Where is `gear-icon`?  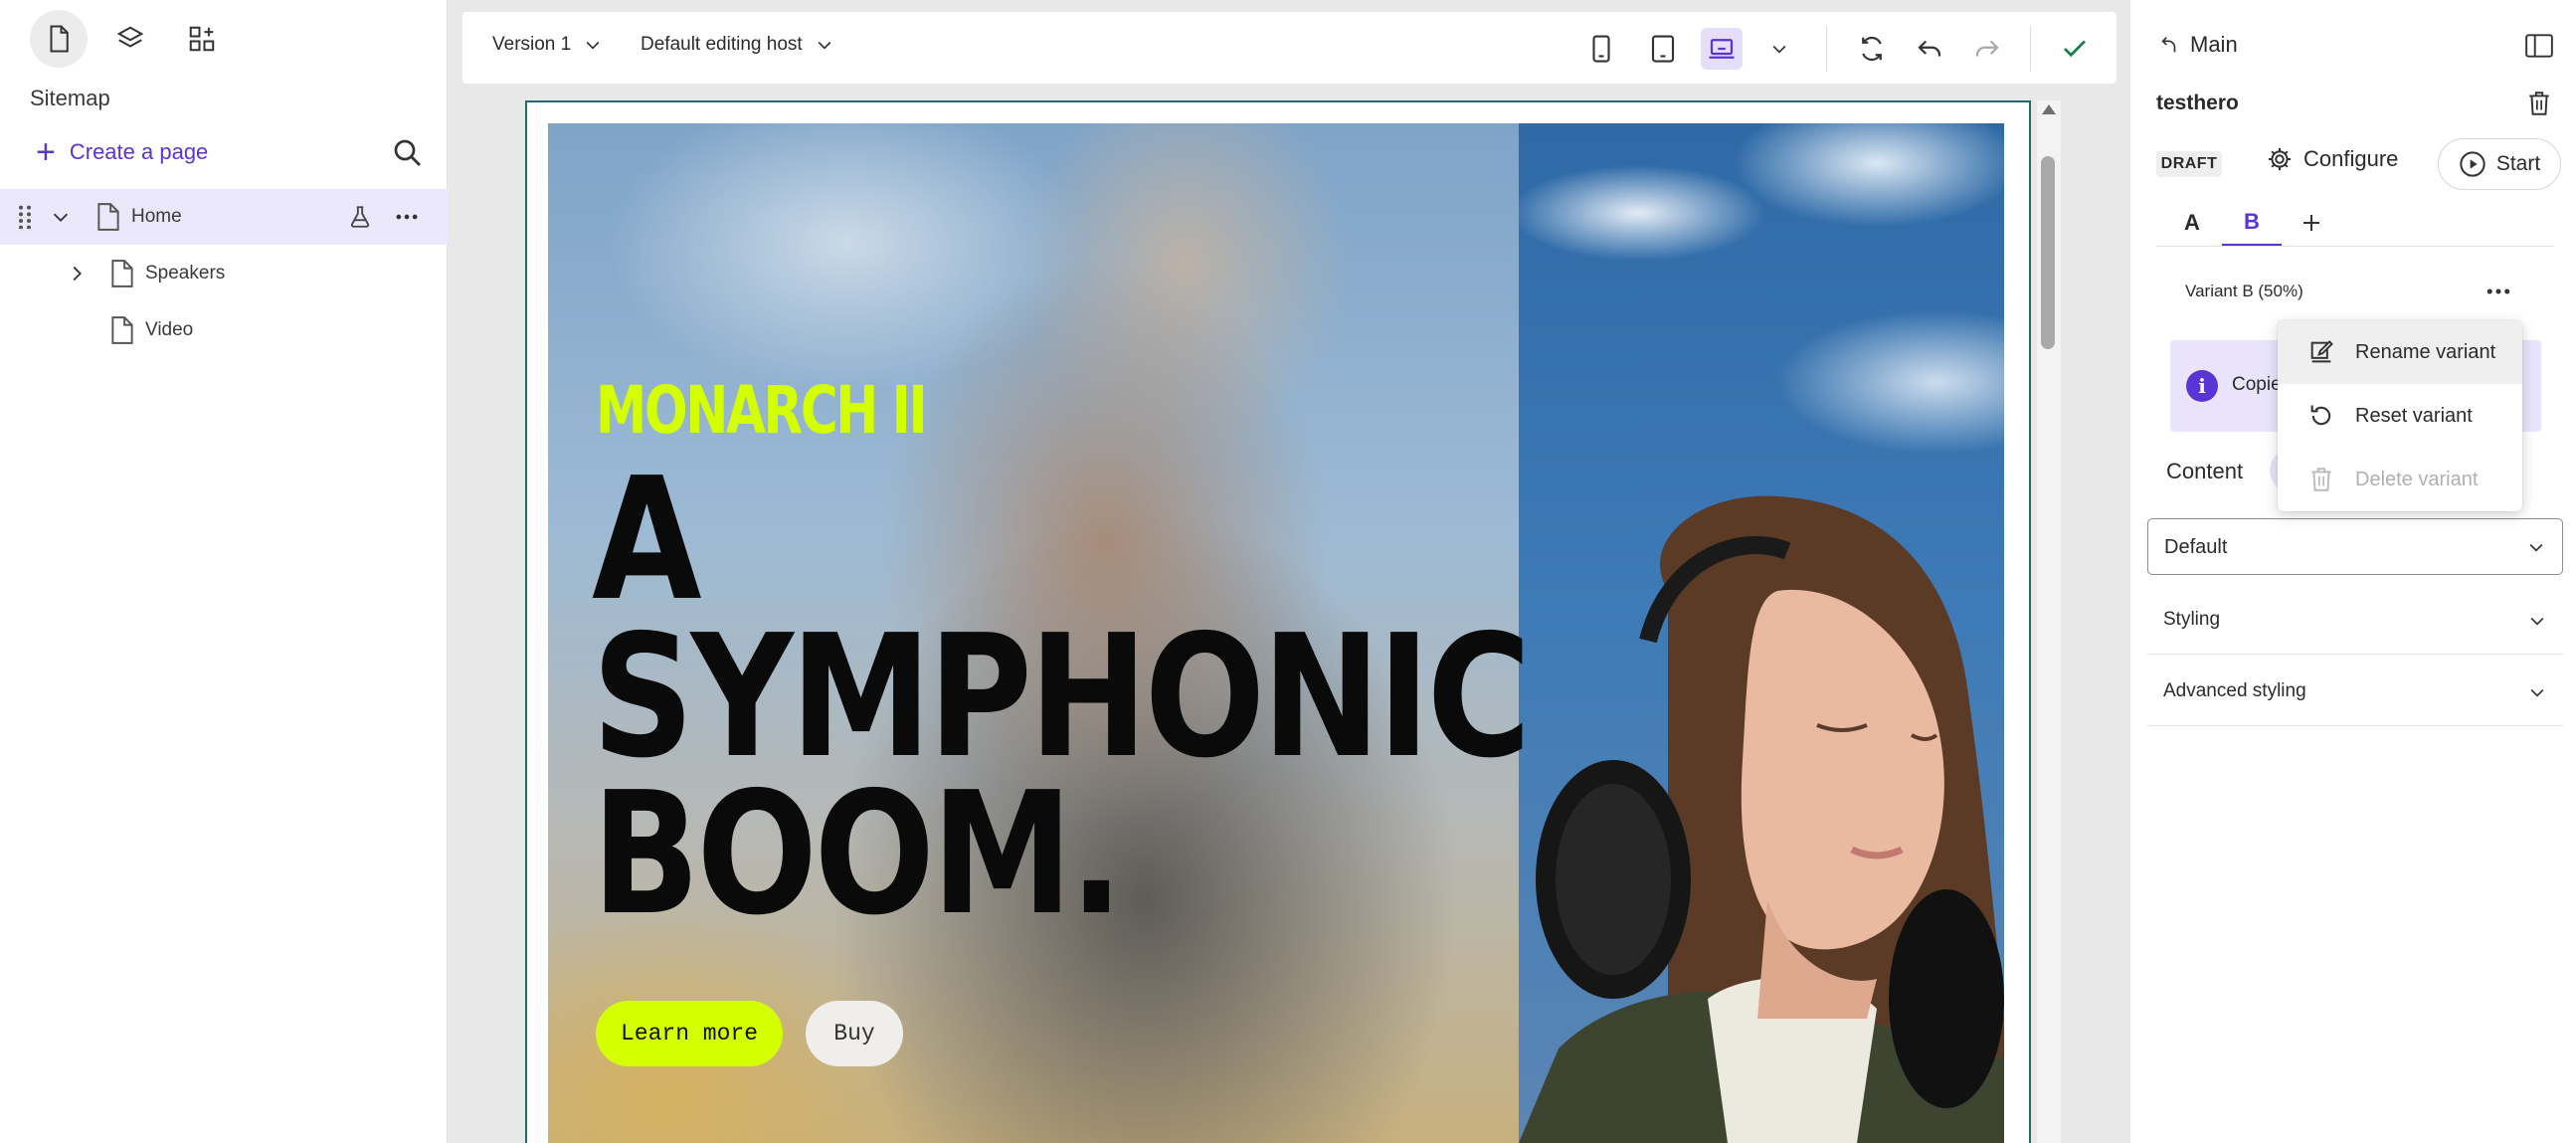
gear-icon is located at coordinates (2280, 159).